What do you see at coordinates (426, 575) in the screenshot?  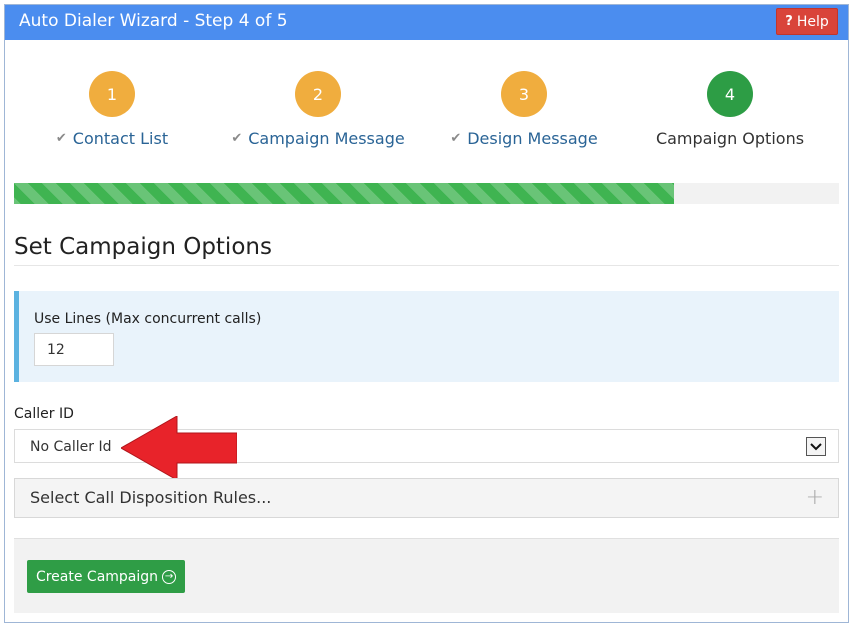 I see `footer-panel: Create Campaign →` at bounding box center [426, 575].